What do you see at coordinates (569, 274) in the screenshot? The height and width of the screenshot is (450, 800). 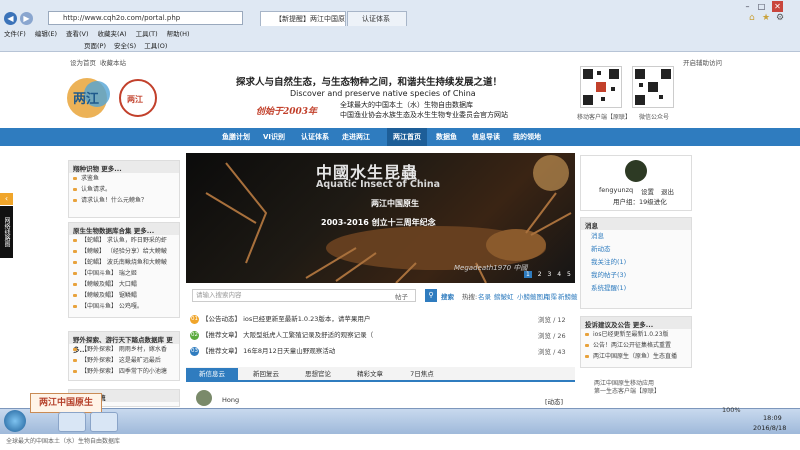 I see `pager-5: 5` at bounding box center [569, 274].